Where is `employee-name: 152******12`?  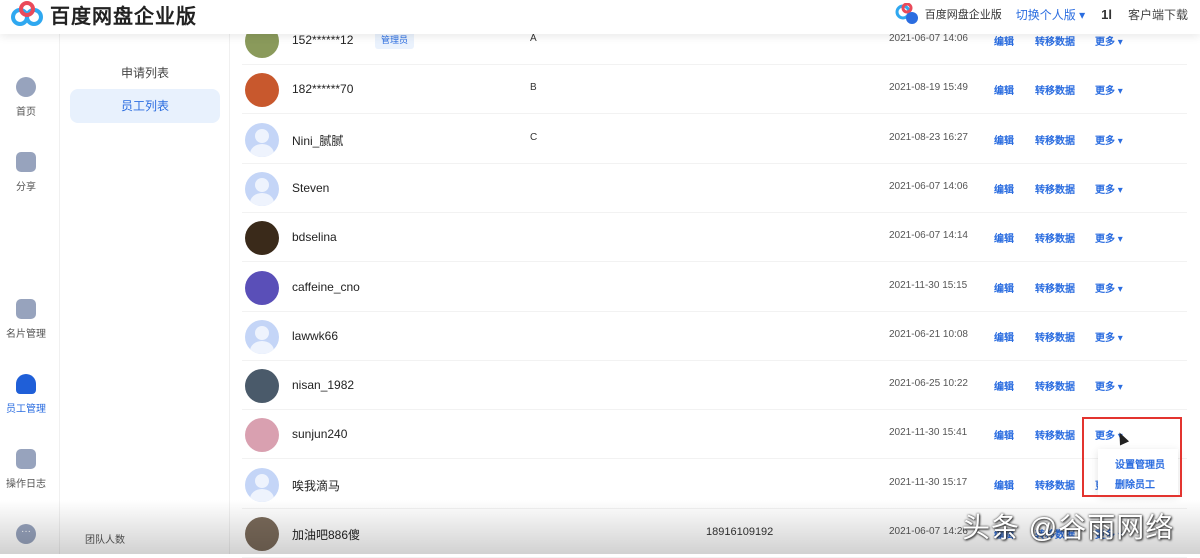 employee-name: 152******12 is located at coordinates (323, 40).